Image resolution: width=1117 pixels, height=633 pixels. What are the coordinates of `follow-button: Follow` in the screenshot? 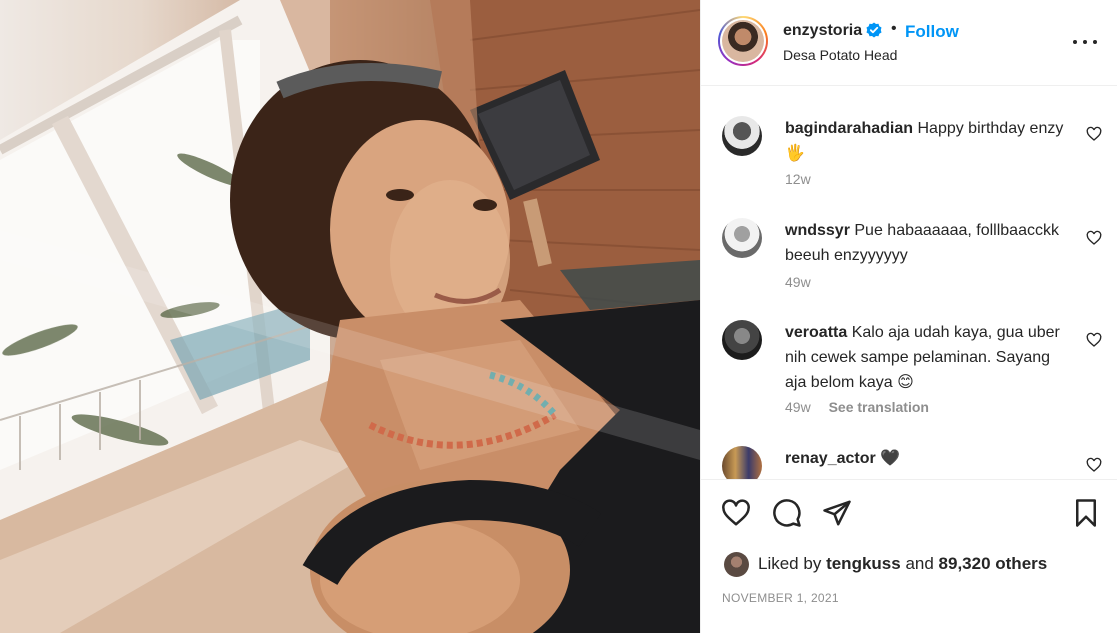 It's located at (932, 32).